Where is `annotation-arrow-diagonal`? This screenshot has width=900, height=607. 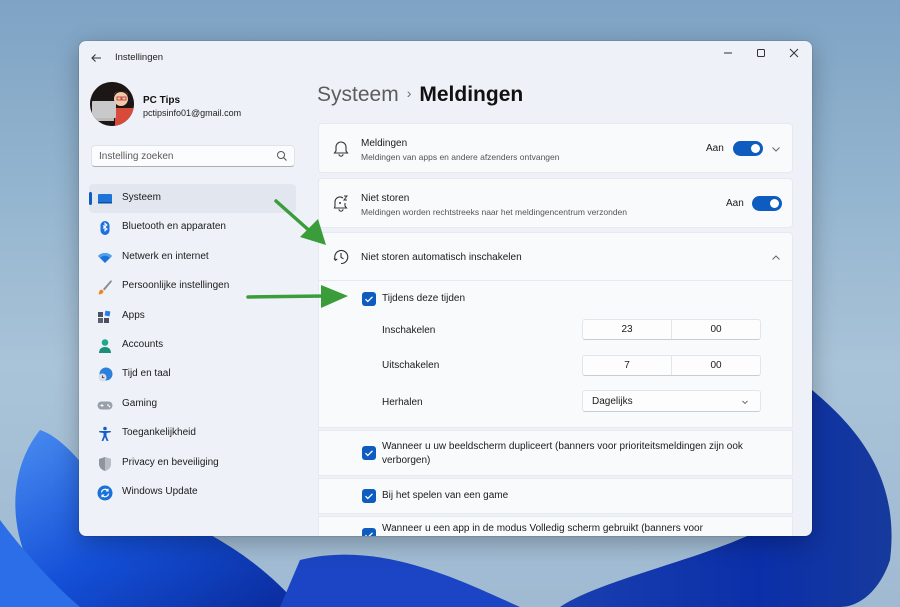 annotation-arrow-diagonal is located at coordinates (300, 222).